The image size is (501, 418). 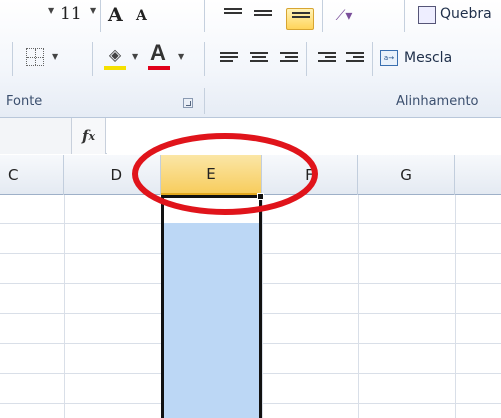 What do you see at coordinates (188, 103) in the screenshot?
I see `dialog-launcher-icon` at bounding box center [188, 103].